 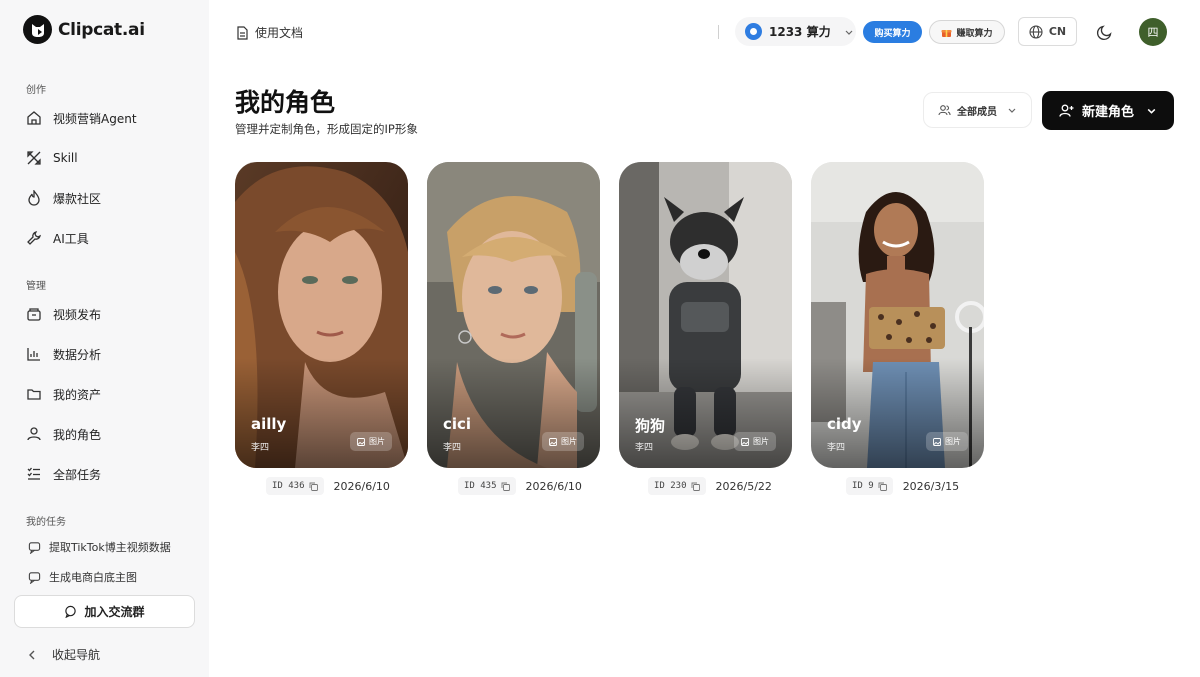 I want to click on wrench-icon, so click(x=34, y=238).